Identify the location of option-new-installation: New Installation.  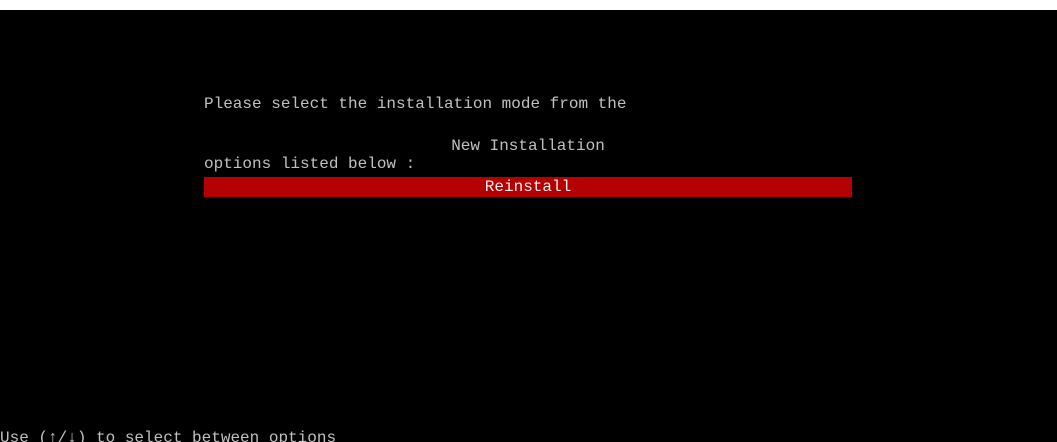
(528, 146).